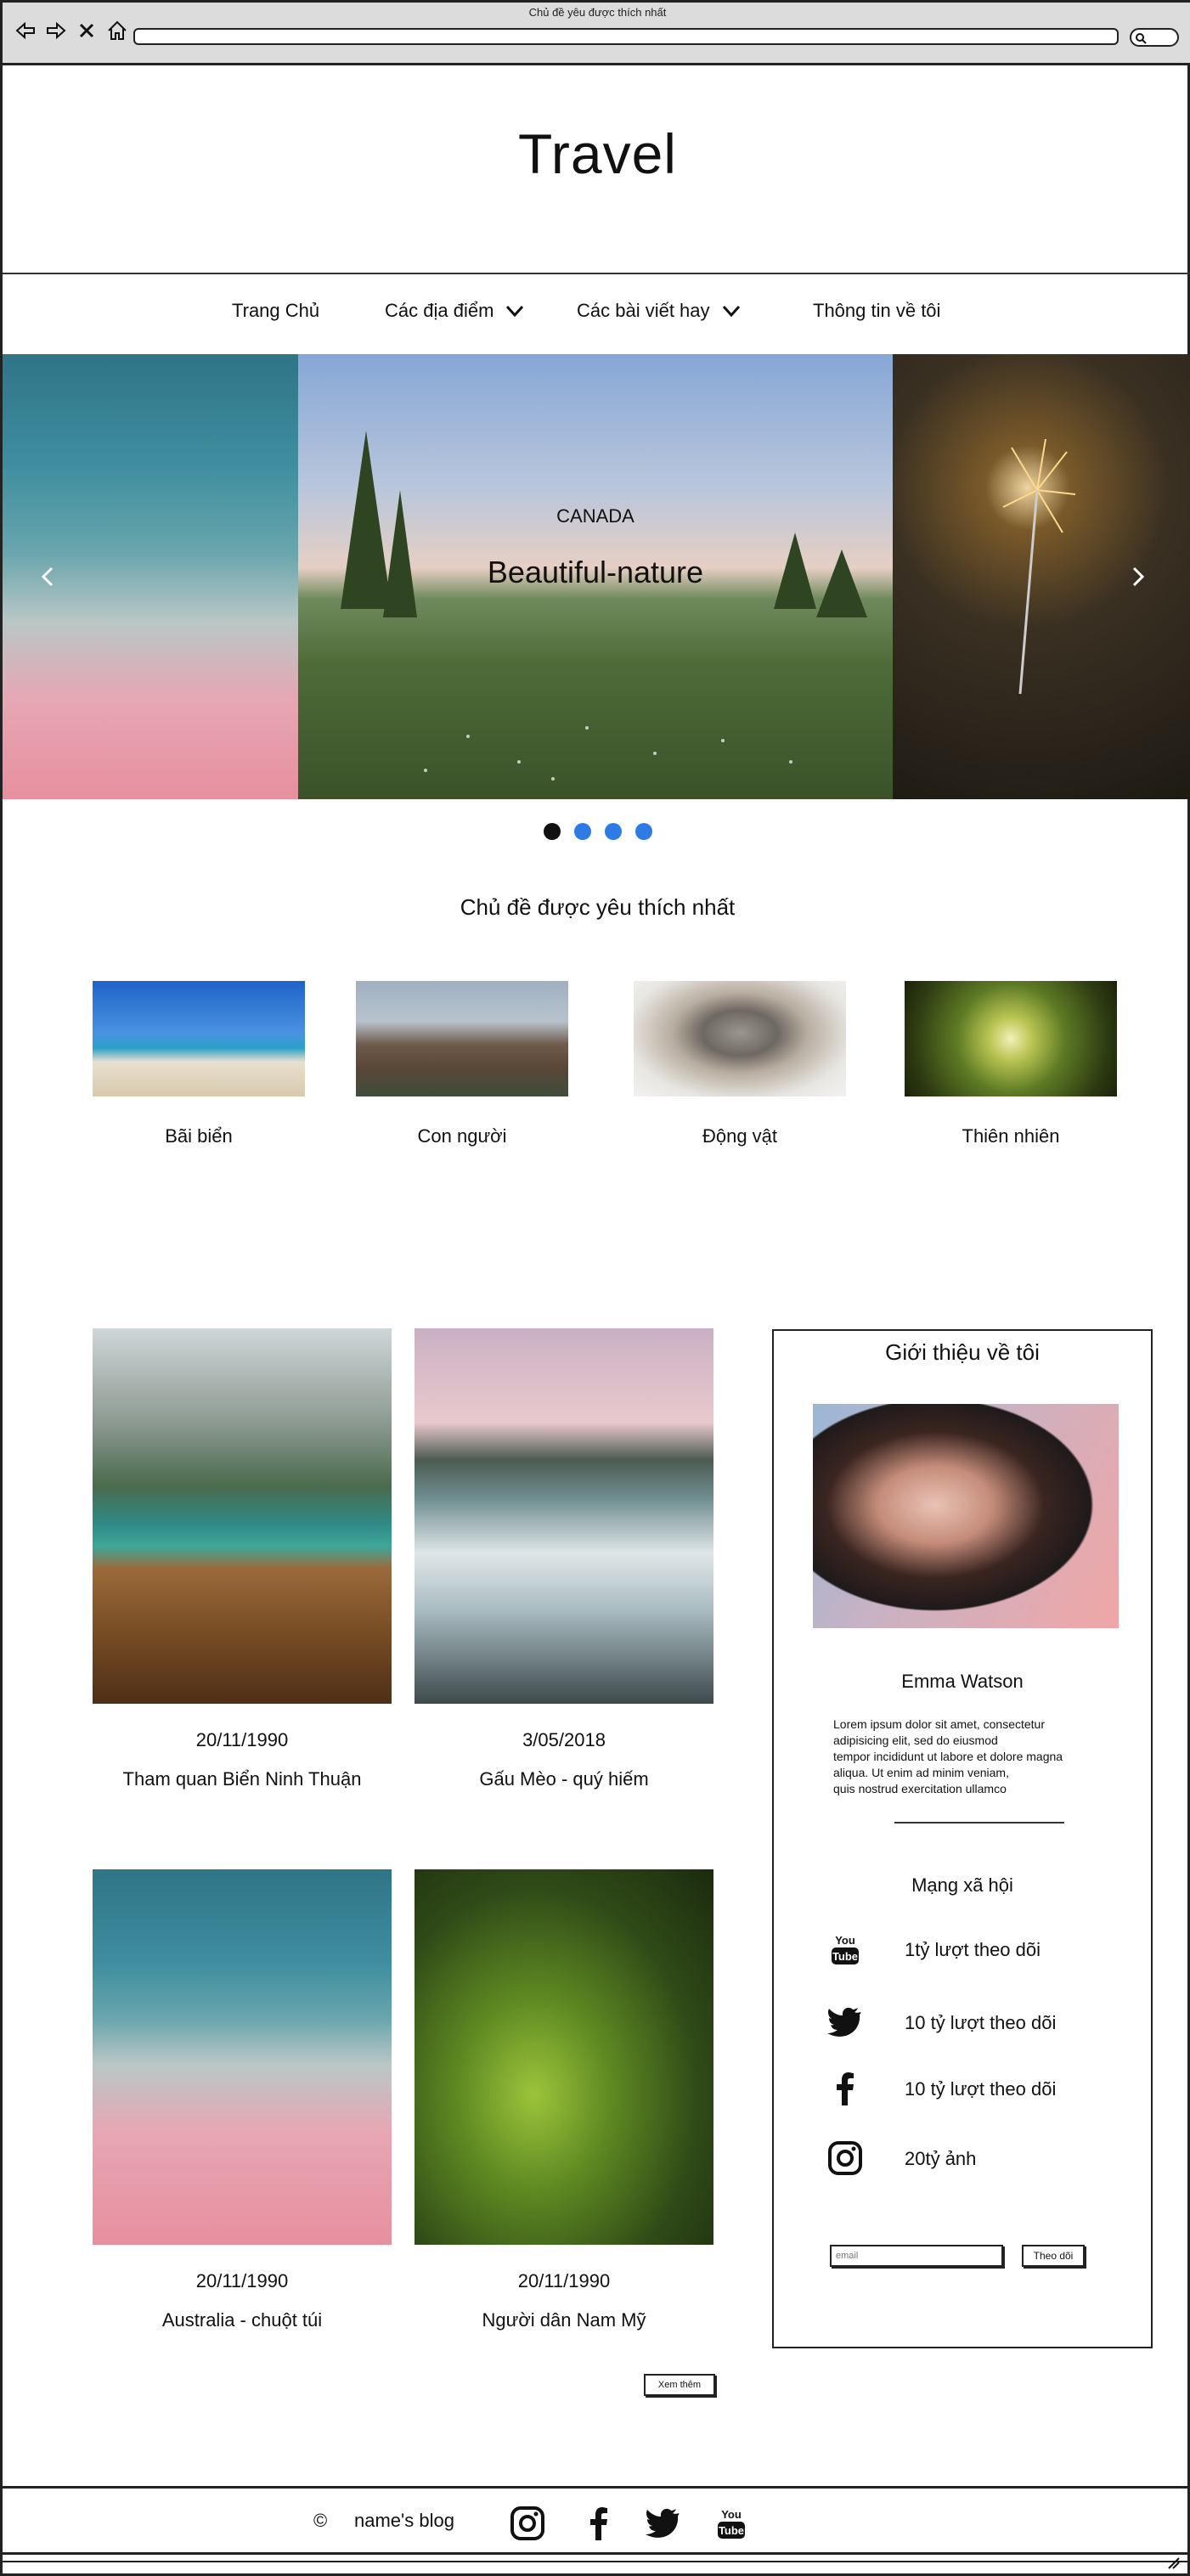 The height and width of the screenshot is (2576, 1190). What do you see at coordinates (1155, 37) in the screenshot?
I see `browser-search` at bounding box center [1155, 37].